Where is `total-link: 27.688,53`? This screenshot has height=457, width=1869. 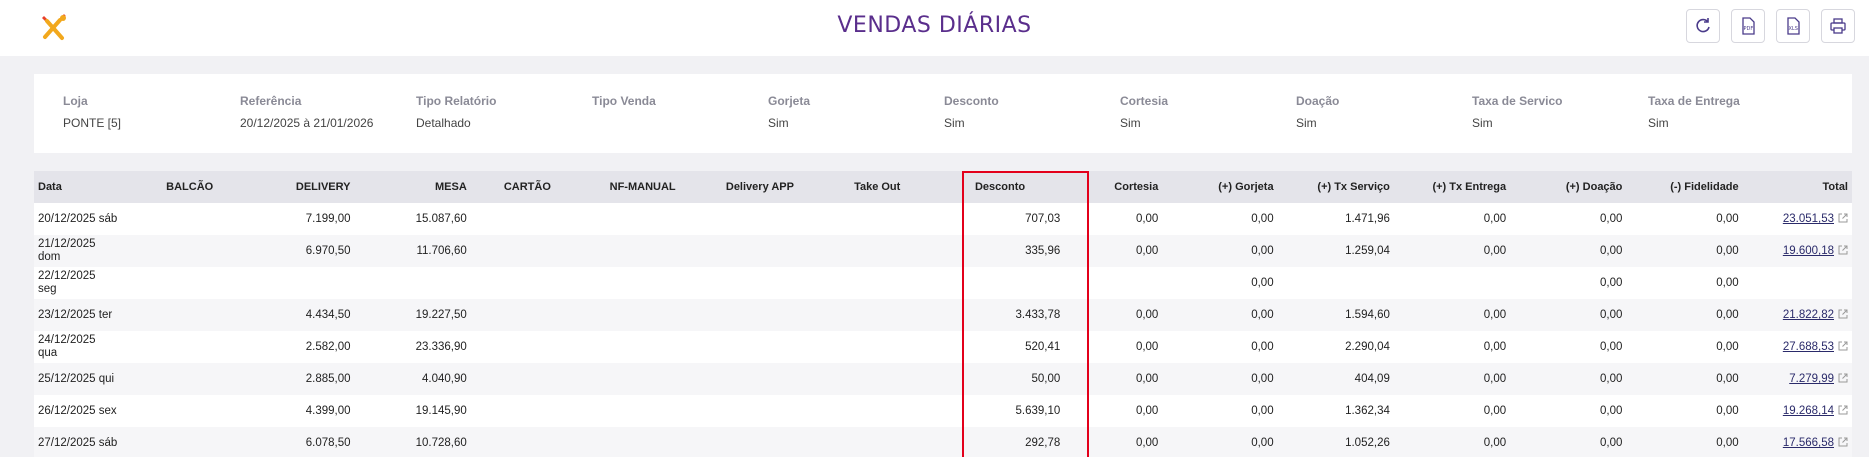 total-link: 27.688,53 is located at coordinates (1808, 347).